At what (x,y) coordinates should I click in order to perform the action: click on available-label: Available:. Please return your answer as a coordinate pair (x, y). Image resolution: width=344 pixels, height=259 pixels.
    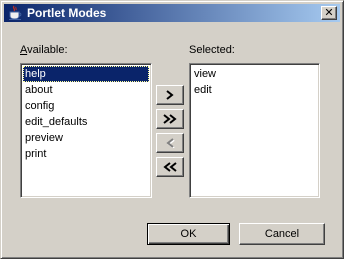
    Looking at the image, I should click on (44, 50).